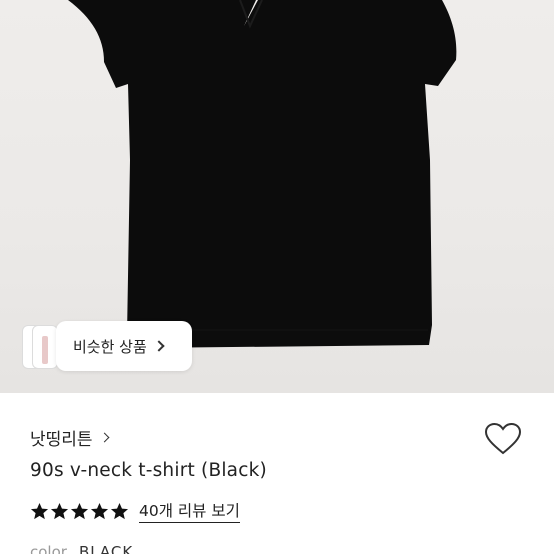  Describe the element at coordinates (189, 511) in the screenshot. I see `reviews-link: 40개 리뷰 보기` at that location.